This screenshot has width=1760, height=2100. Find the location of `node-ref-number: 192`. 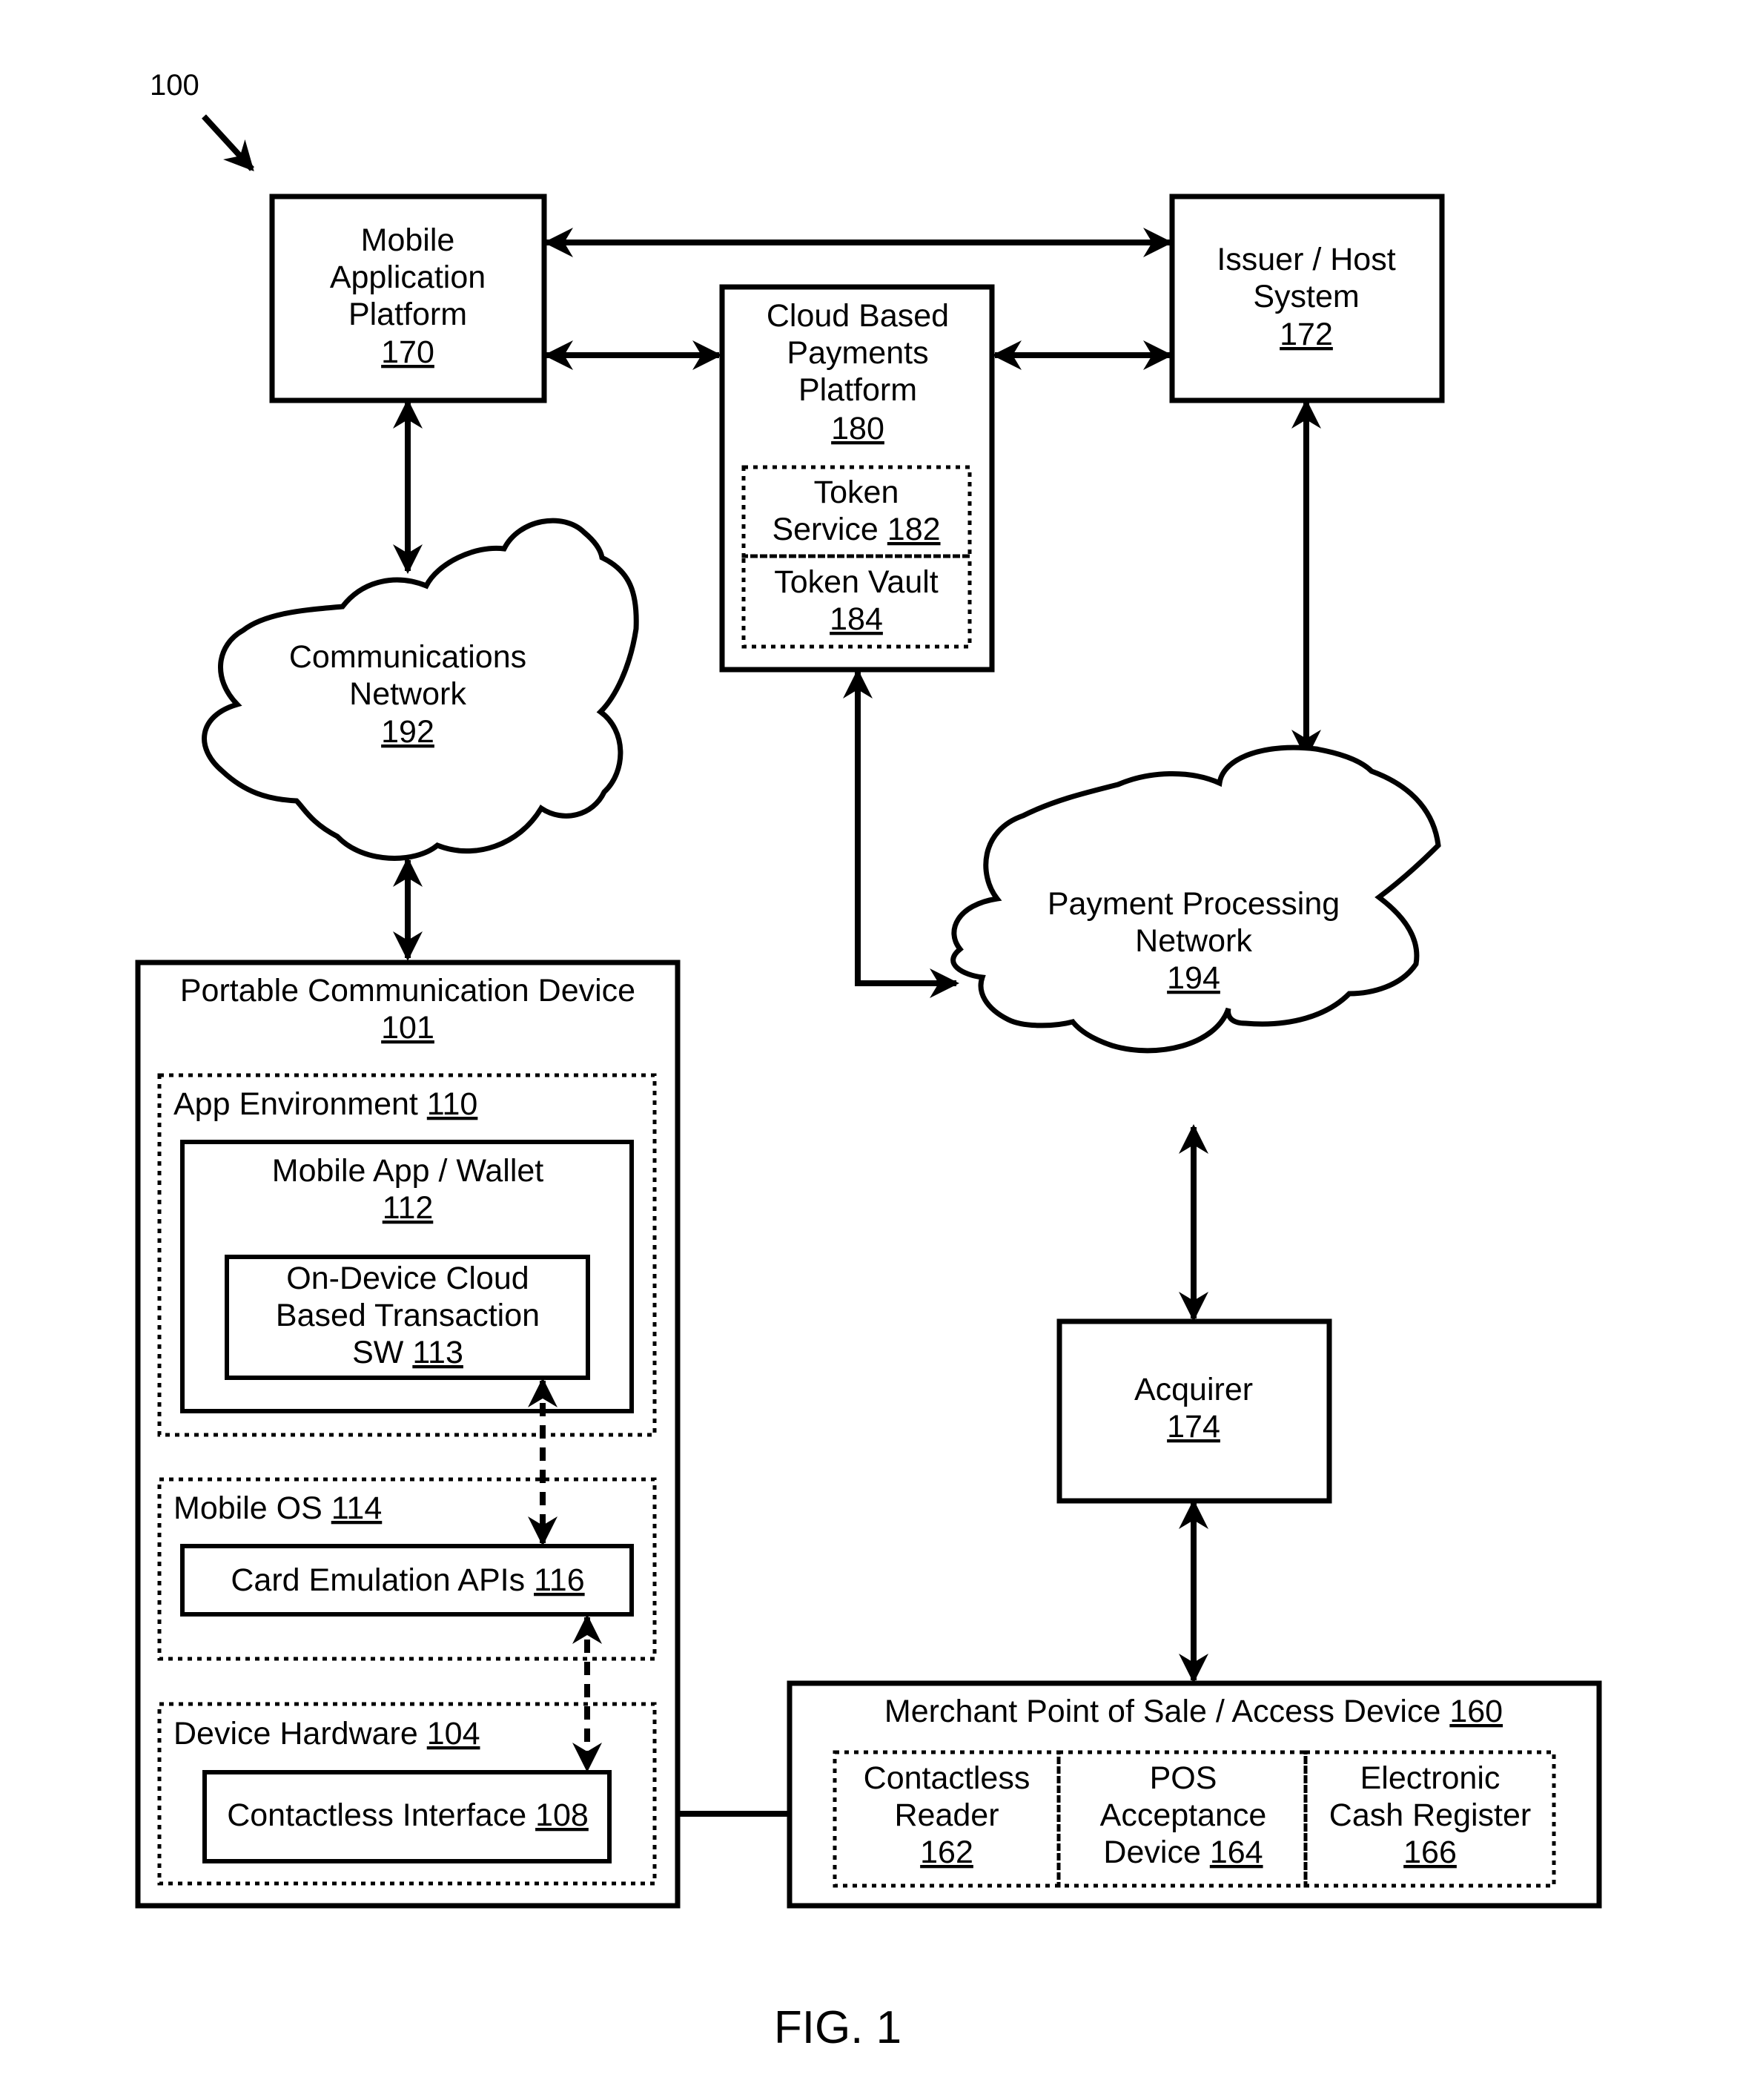

node-ref-number: 192 is located at coordinates (408, 732).